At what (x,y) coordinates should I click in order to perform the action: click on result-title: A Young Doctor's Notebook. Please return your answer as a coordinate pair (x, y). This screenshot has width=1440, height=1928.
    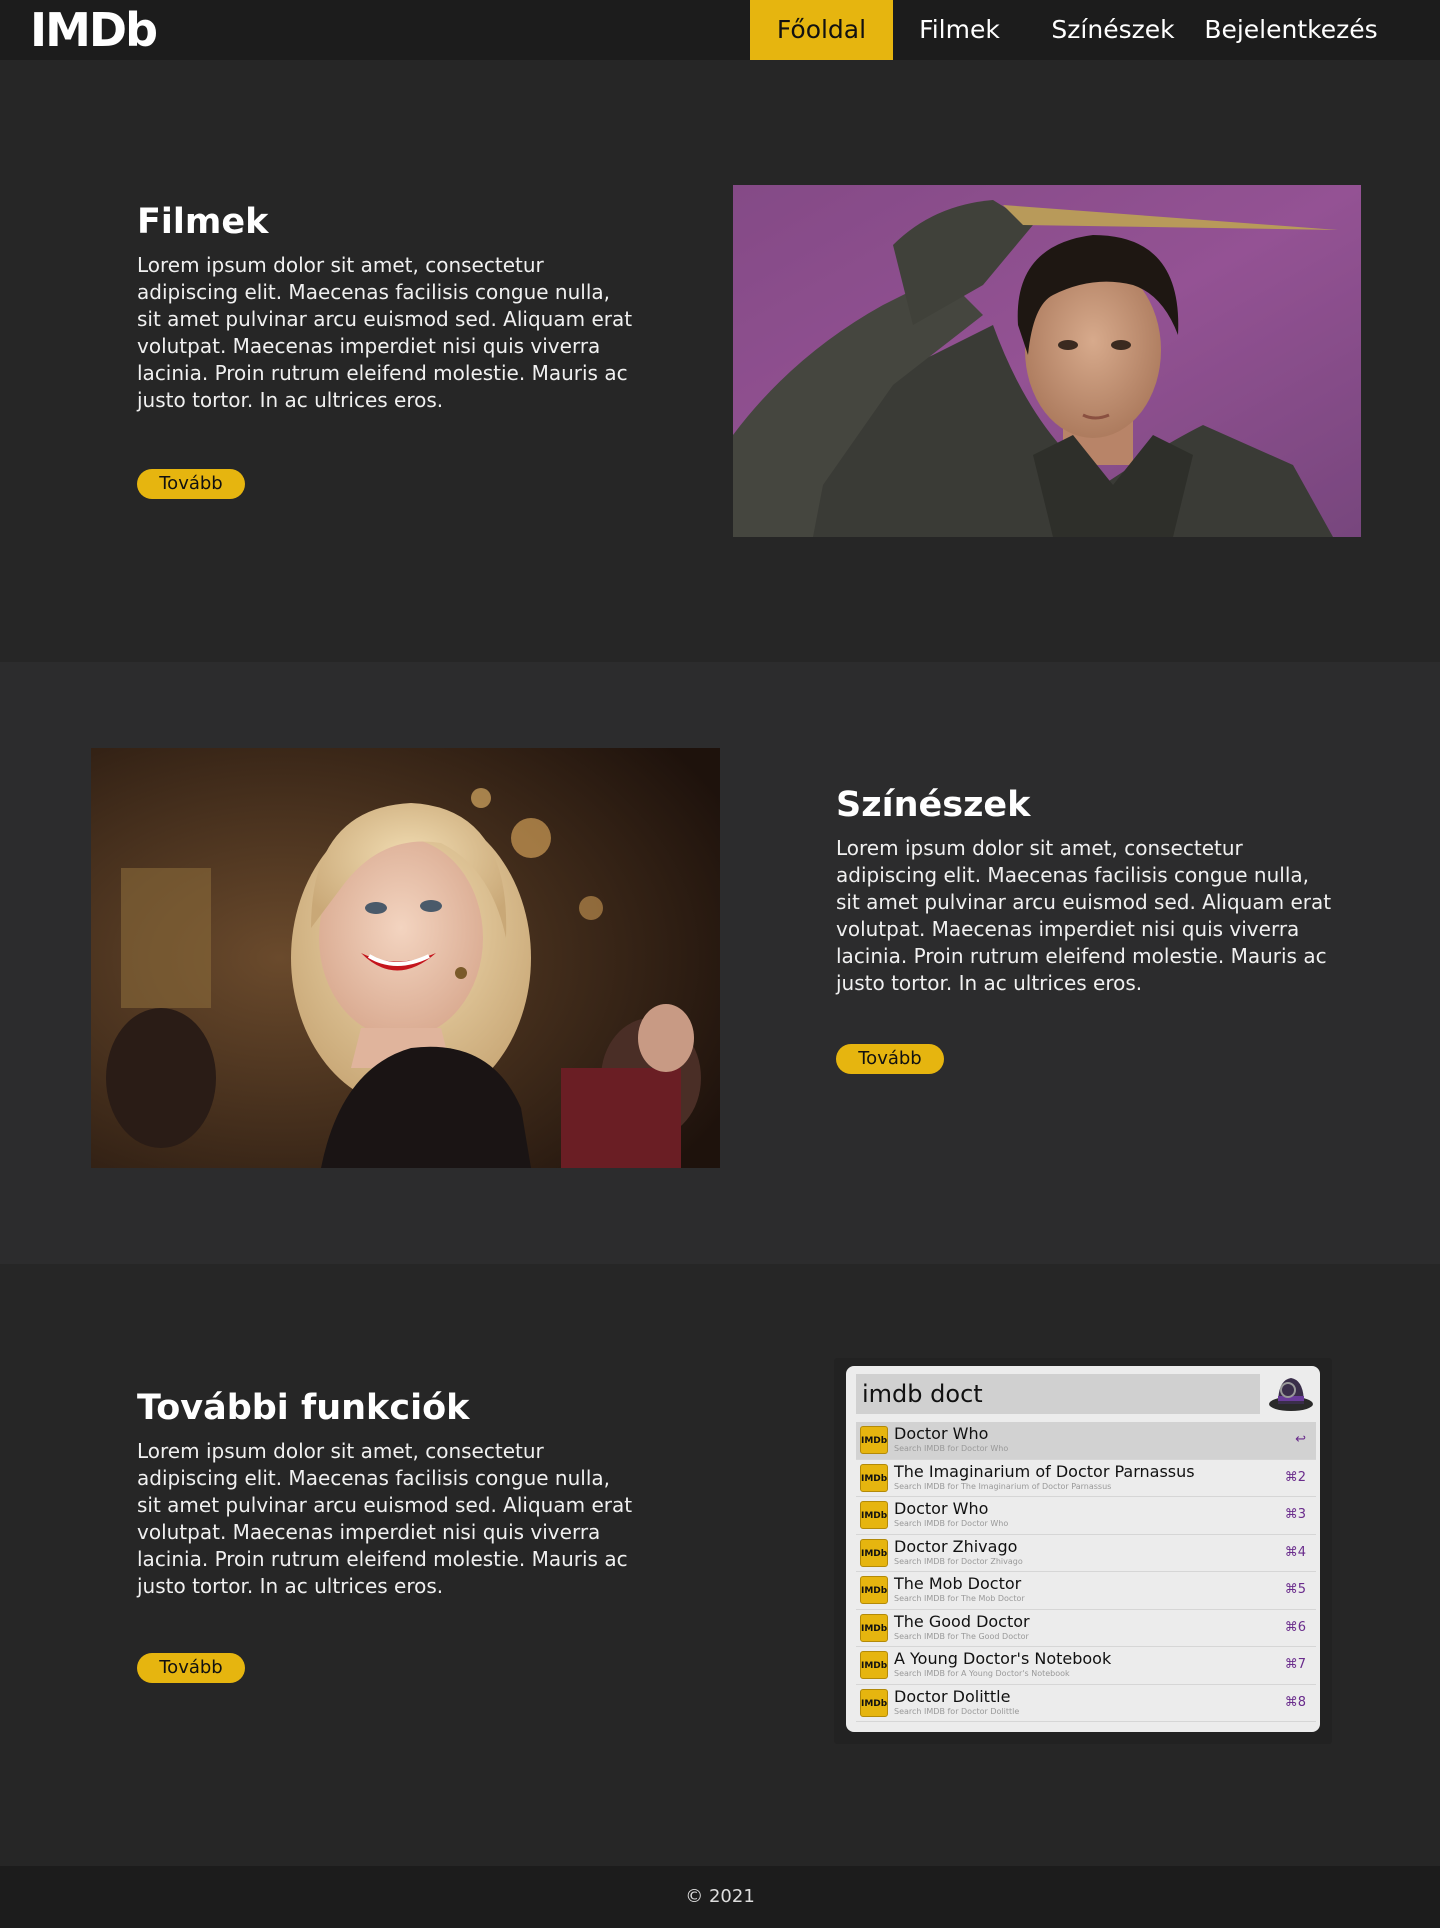
    Looking at the image, I should click on (1003, 1658).